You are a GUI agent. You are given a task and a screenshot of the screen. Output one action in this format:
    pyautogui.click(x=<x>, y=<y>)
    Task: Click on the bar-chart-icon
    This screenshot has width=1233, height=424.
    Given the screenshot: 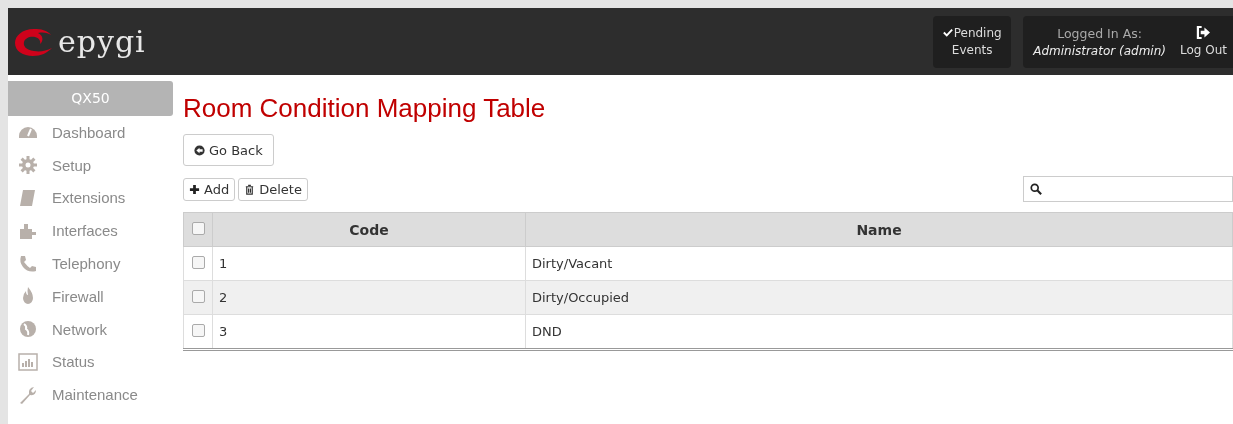 What is the action you would take?
    pyautogui.click(x=28, y=361)
    